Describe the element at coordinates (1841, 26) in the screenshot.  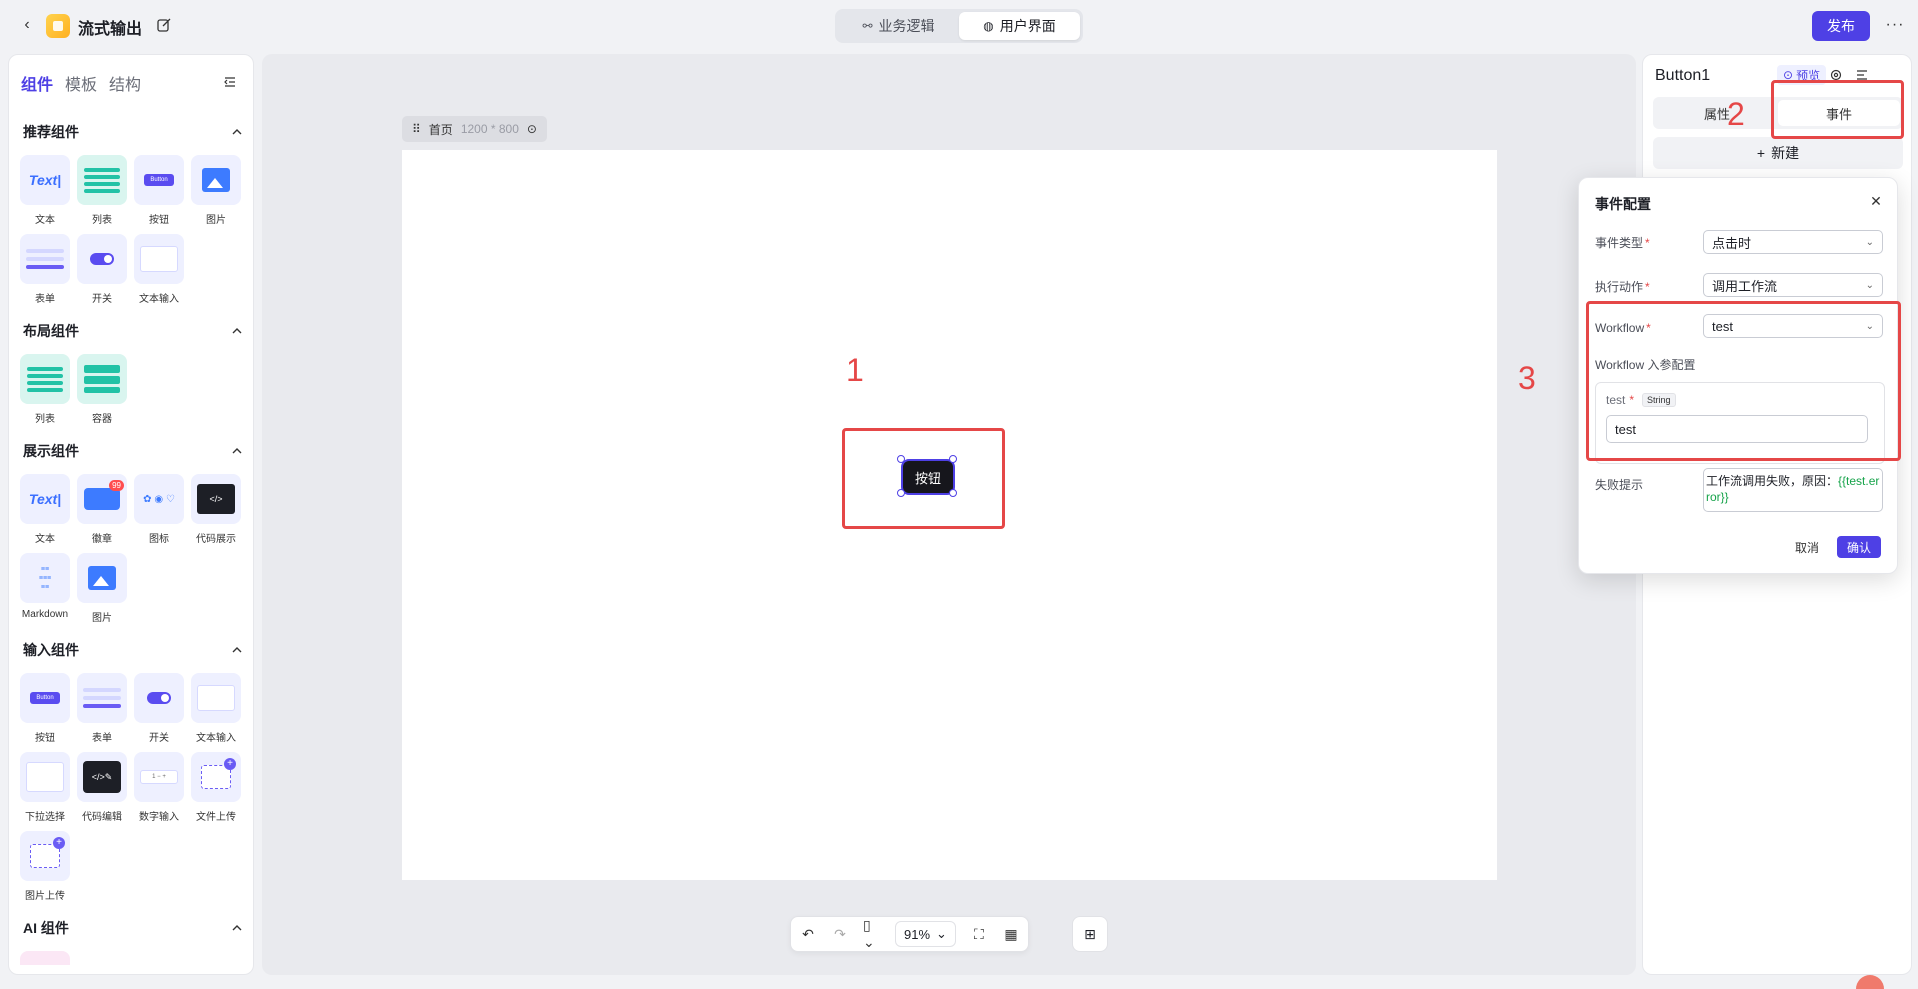
I see `publish-button: 发布` at that location.